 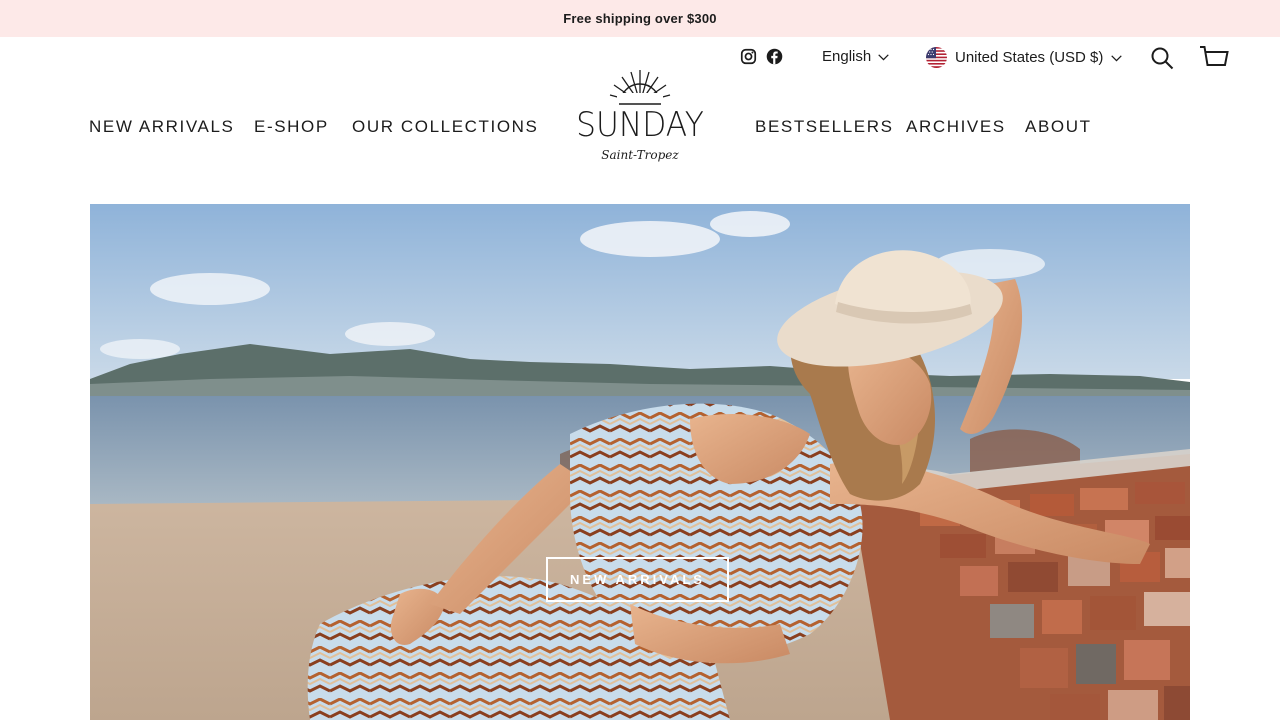 I want to click on country-label: United States (USD $), so click(x=1029, y=57).